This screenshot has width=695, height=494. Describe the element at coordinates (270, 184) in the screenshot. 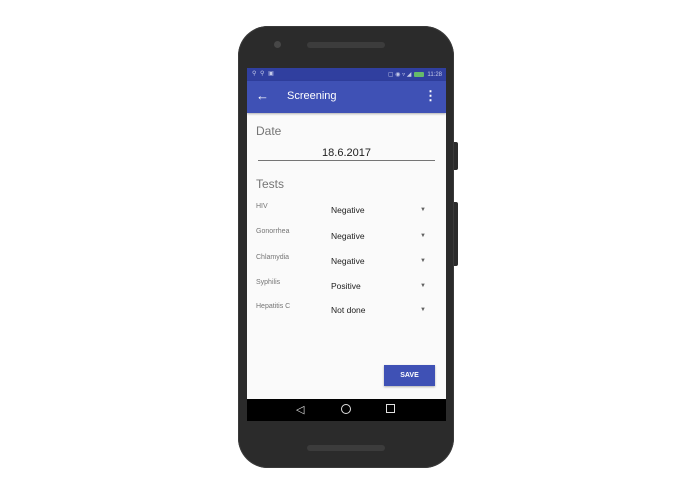

I see `tests-heading: Tests` at that location.